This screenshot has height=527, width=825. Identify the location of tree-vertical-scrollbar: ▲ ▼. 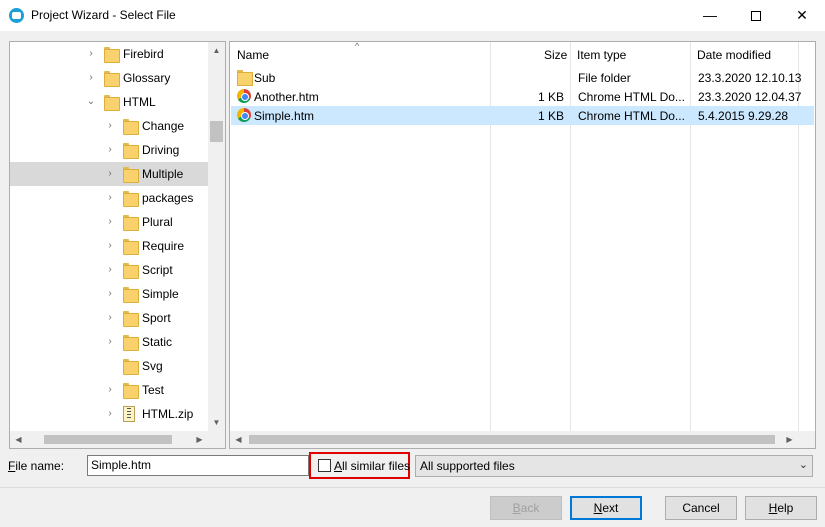
(216, 236).